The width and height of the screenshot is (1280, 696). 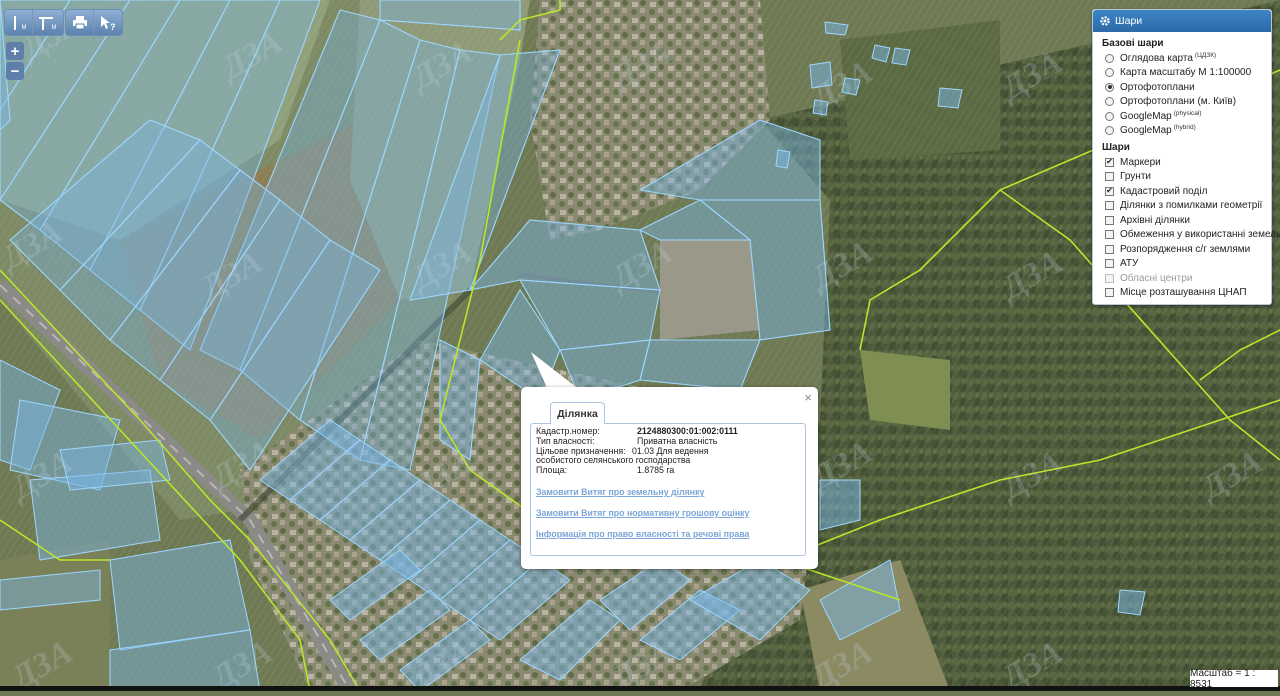 I want to click on cursor-question-icon: ?, so click(x=108, y=23).